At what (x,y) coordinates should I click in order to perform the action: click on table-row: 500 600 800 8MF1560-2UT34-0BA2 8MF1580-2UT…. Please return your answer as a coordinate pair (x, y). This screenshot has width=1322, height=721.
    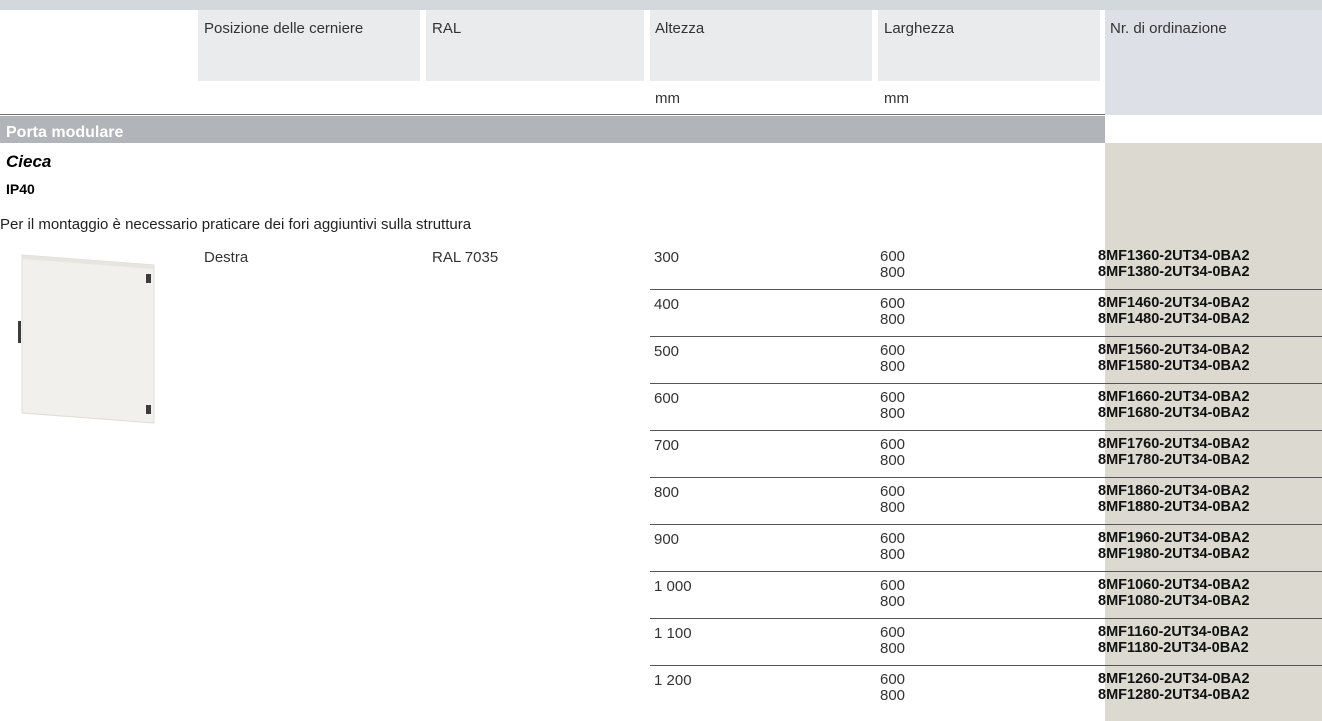
    Looking at the image, I should click on (986, 359).